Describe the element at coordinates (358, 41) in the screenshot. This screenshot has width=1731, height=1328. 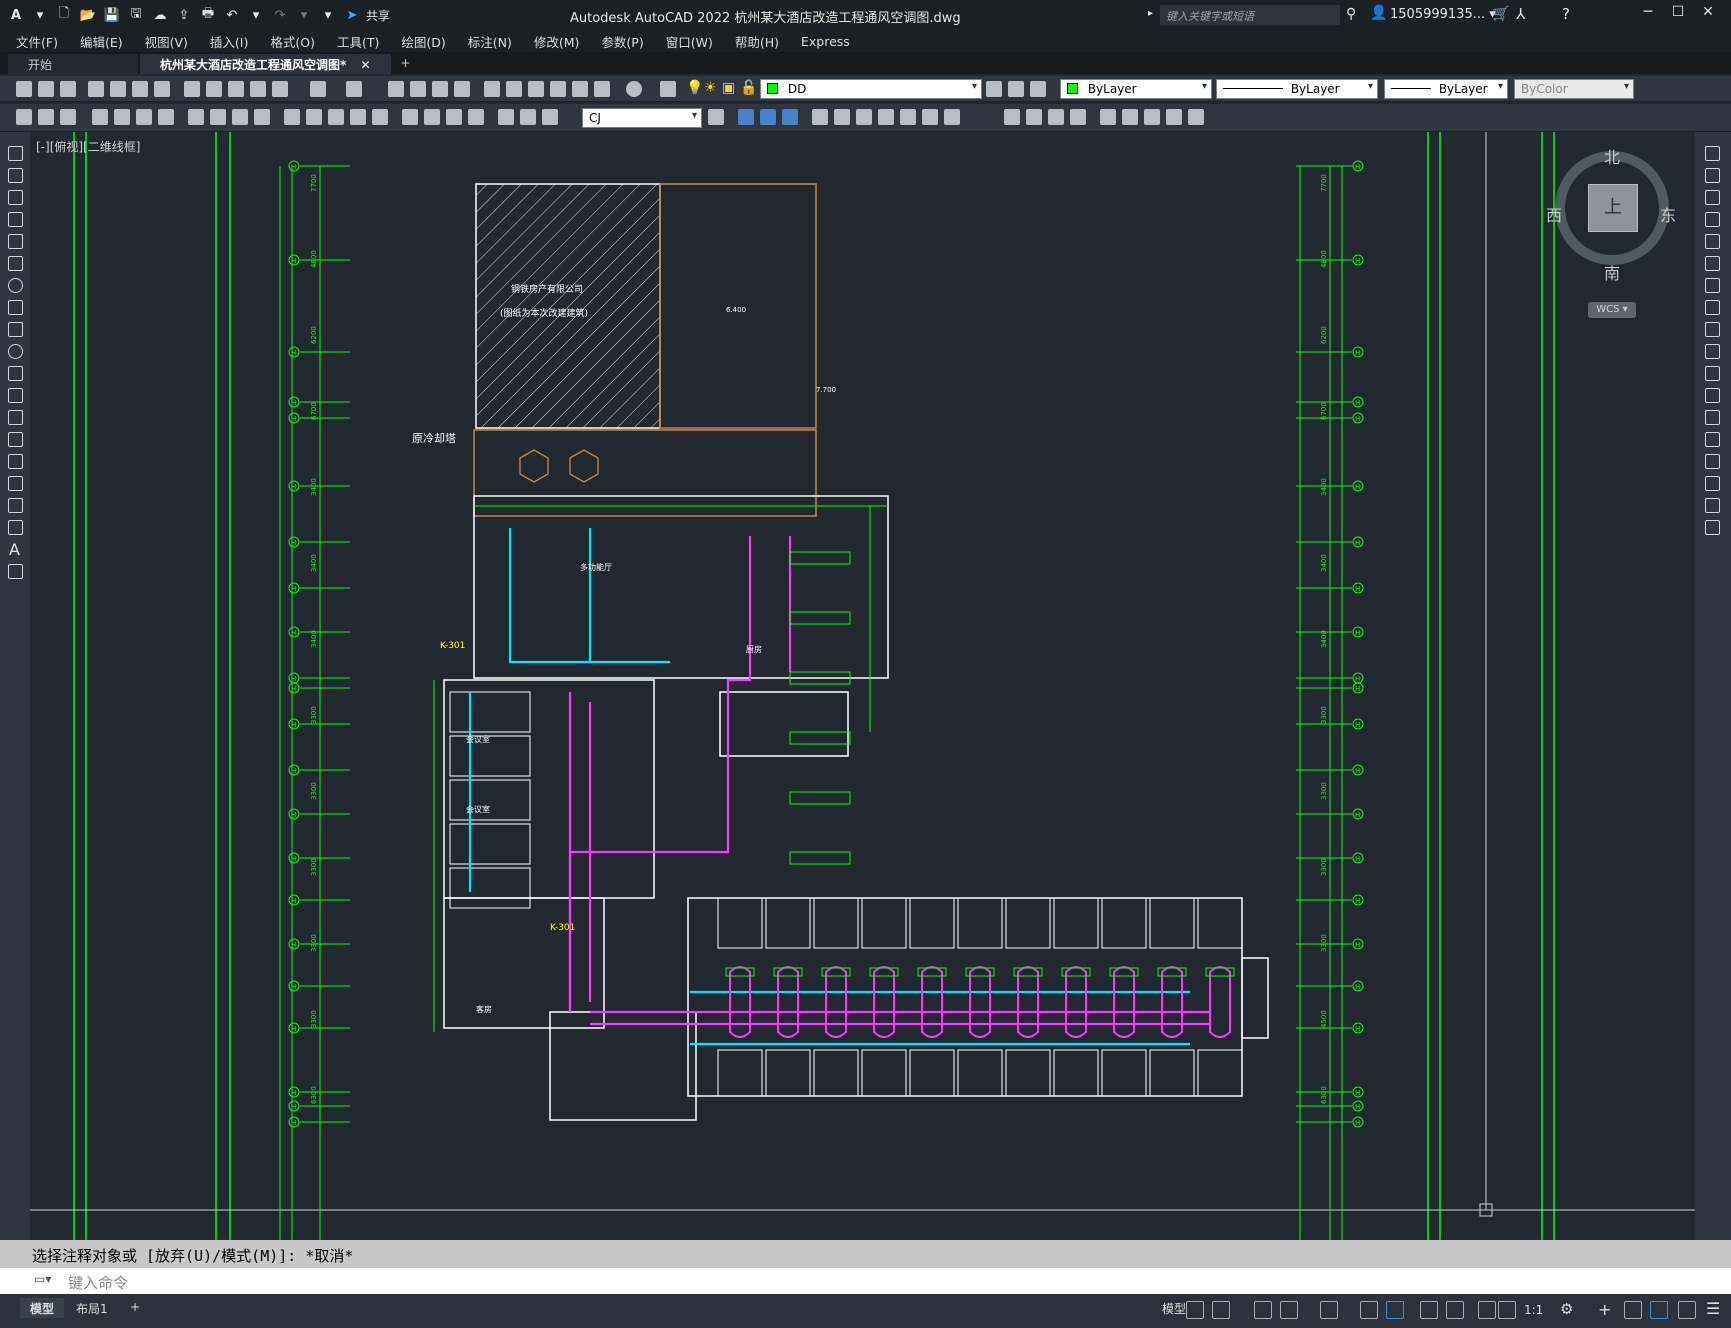
I see `menu-tools: 工具(T)` at that location.